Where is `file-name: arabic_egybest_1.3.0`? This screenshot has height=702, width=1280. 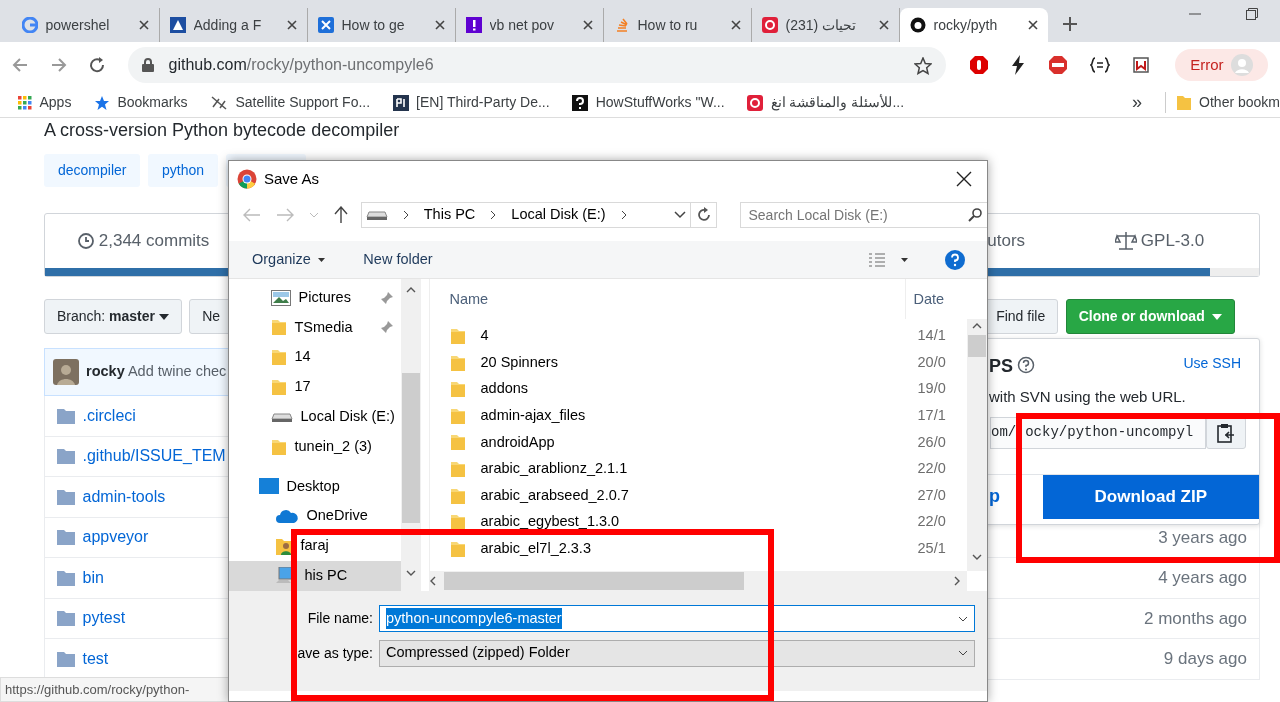
file-name: arabic_egybest_1.3.0 is located at coordinates (550, 522).